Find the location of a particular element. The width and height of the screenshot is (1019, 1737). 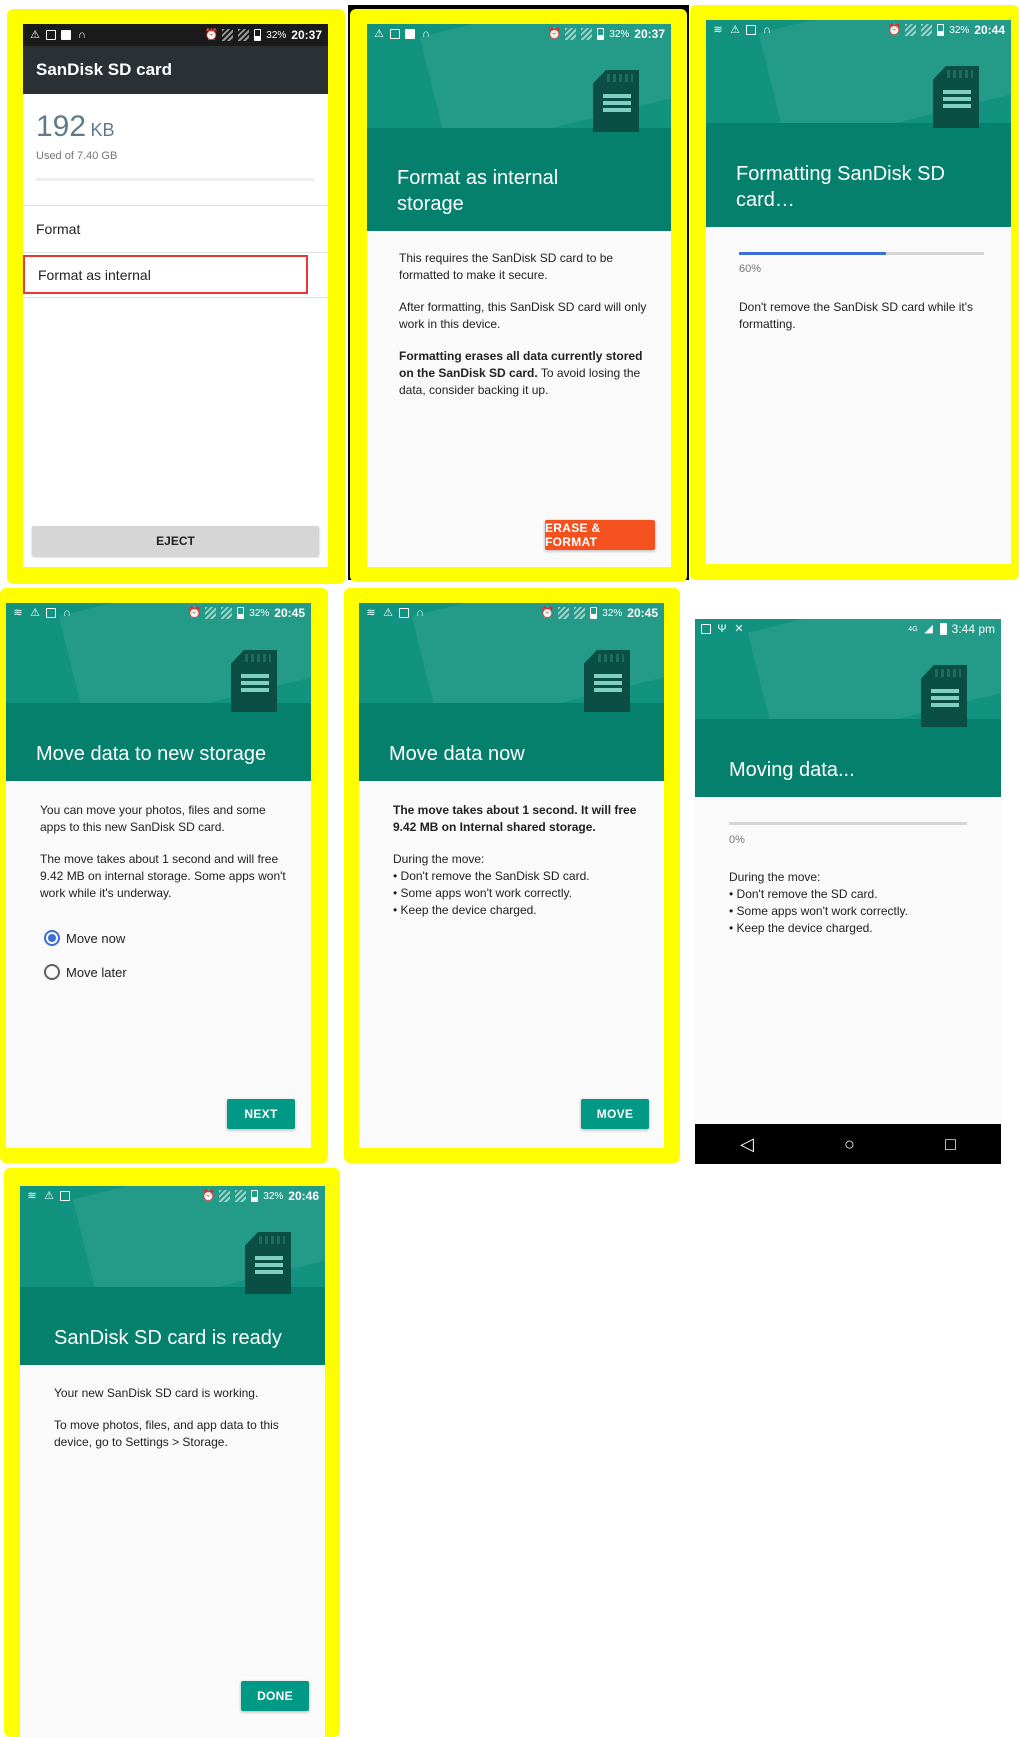

format-progress-bar is located at coordinates (861, 253).